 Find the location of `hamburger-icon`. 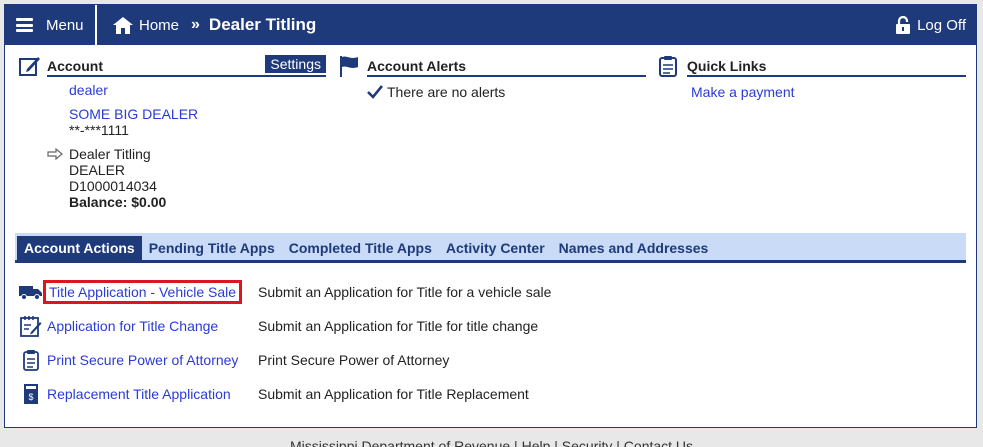

hamburger-icon is located at coordinates (24, 25).